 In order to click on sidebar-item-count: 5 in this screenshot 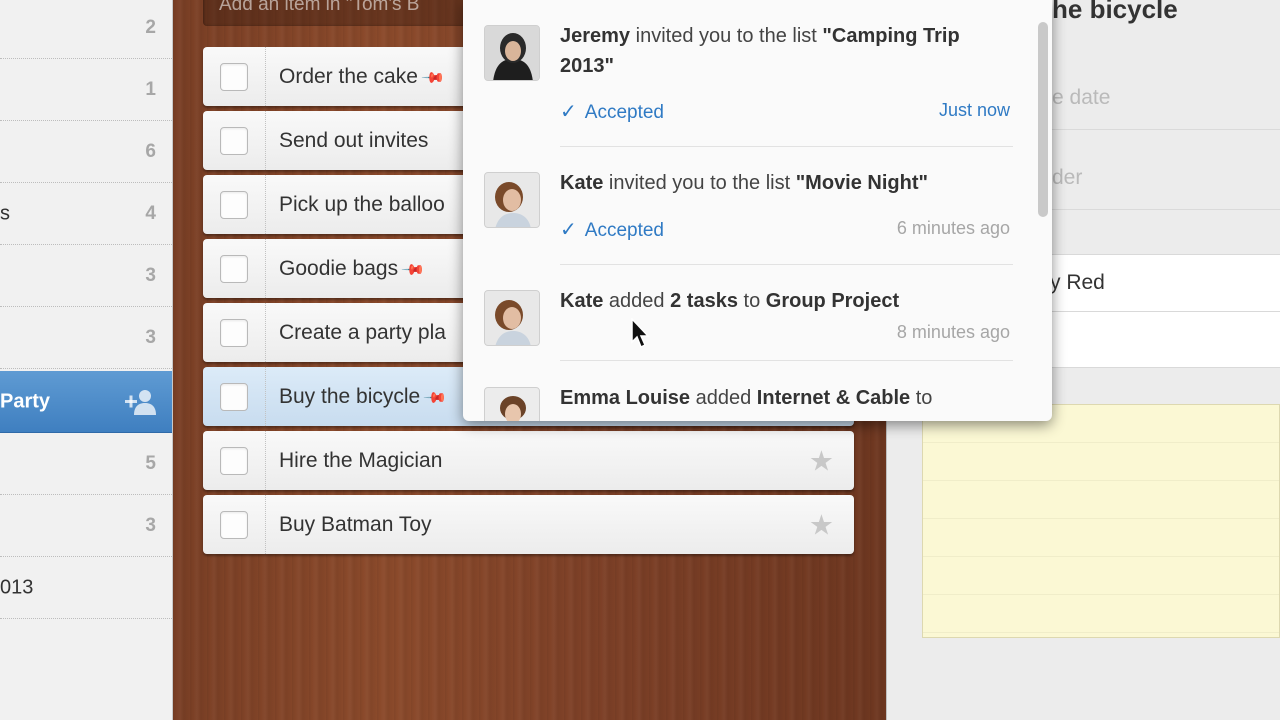, I will do `click(150, 463)`.